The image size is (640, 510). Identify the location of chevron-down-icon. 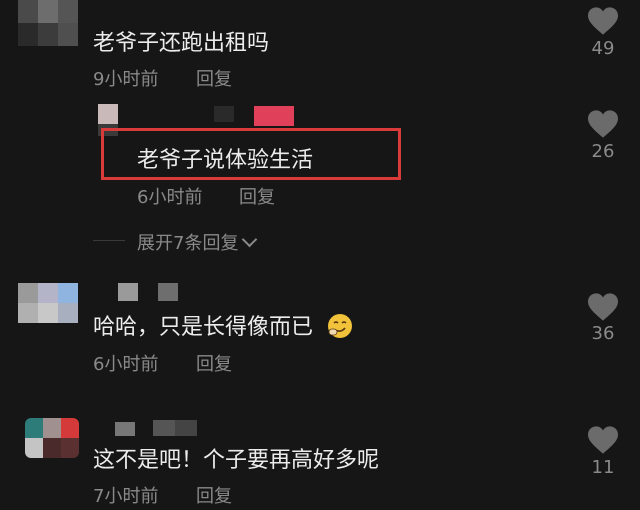
(250, 239).